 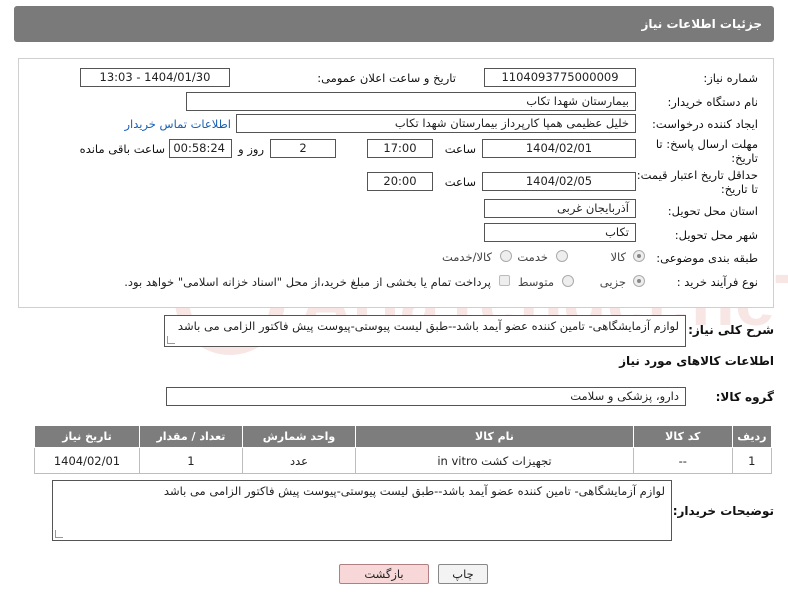 What do you see at coordinates (752, 460) in the screenshot?
I see `row-index: 1` at bounding box center [752, 460].